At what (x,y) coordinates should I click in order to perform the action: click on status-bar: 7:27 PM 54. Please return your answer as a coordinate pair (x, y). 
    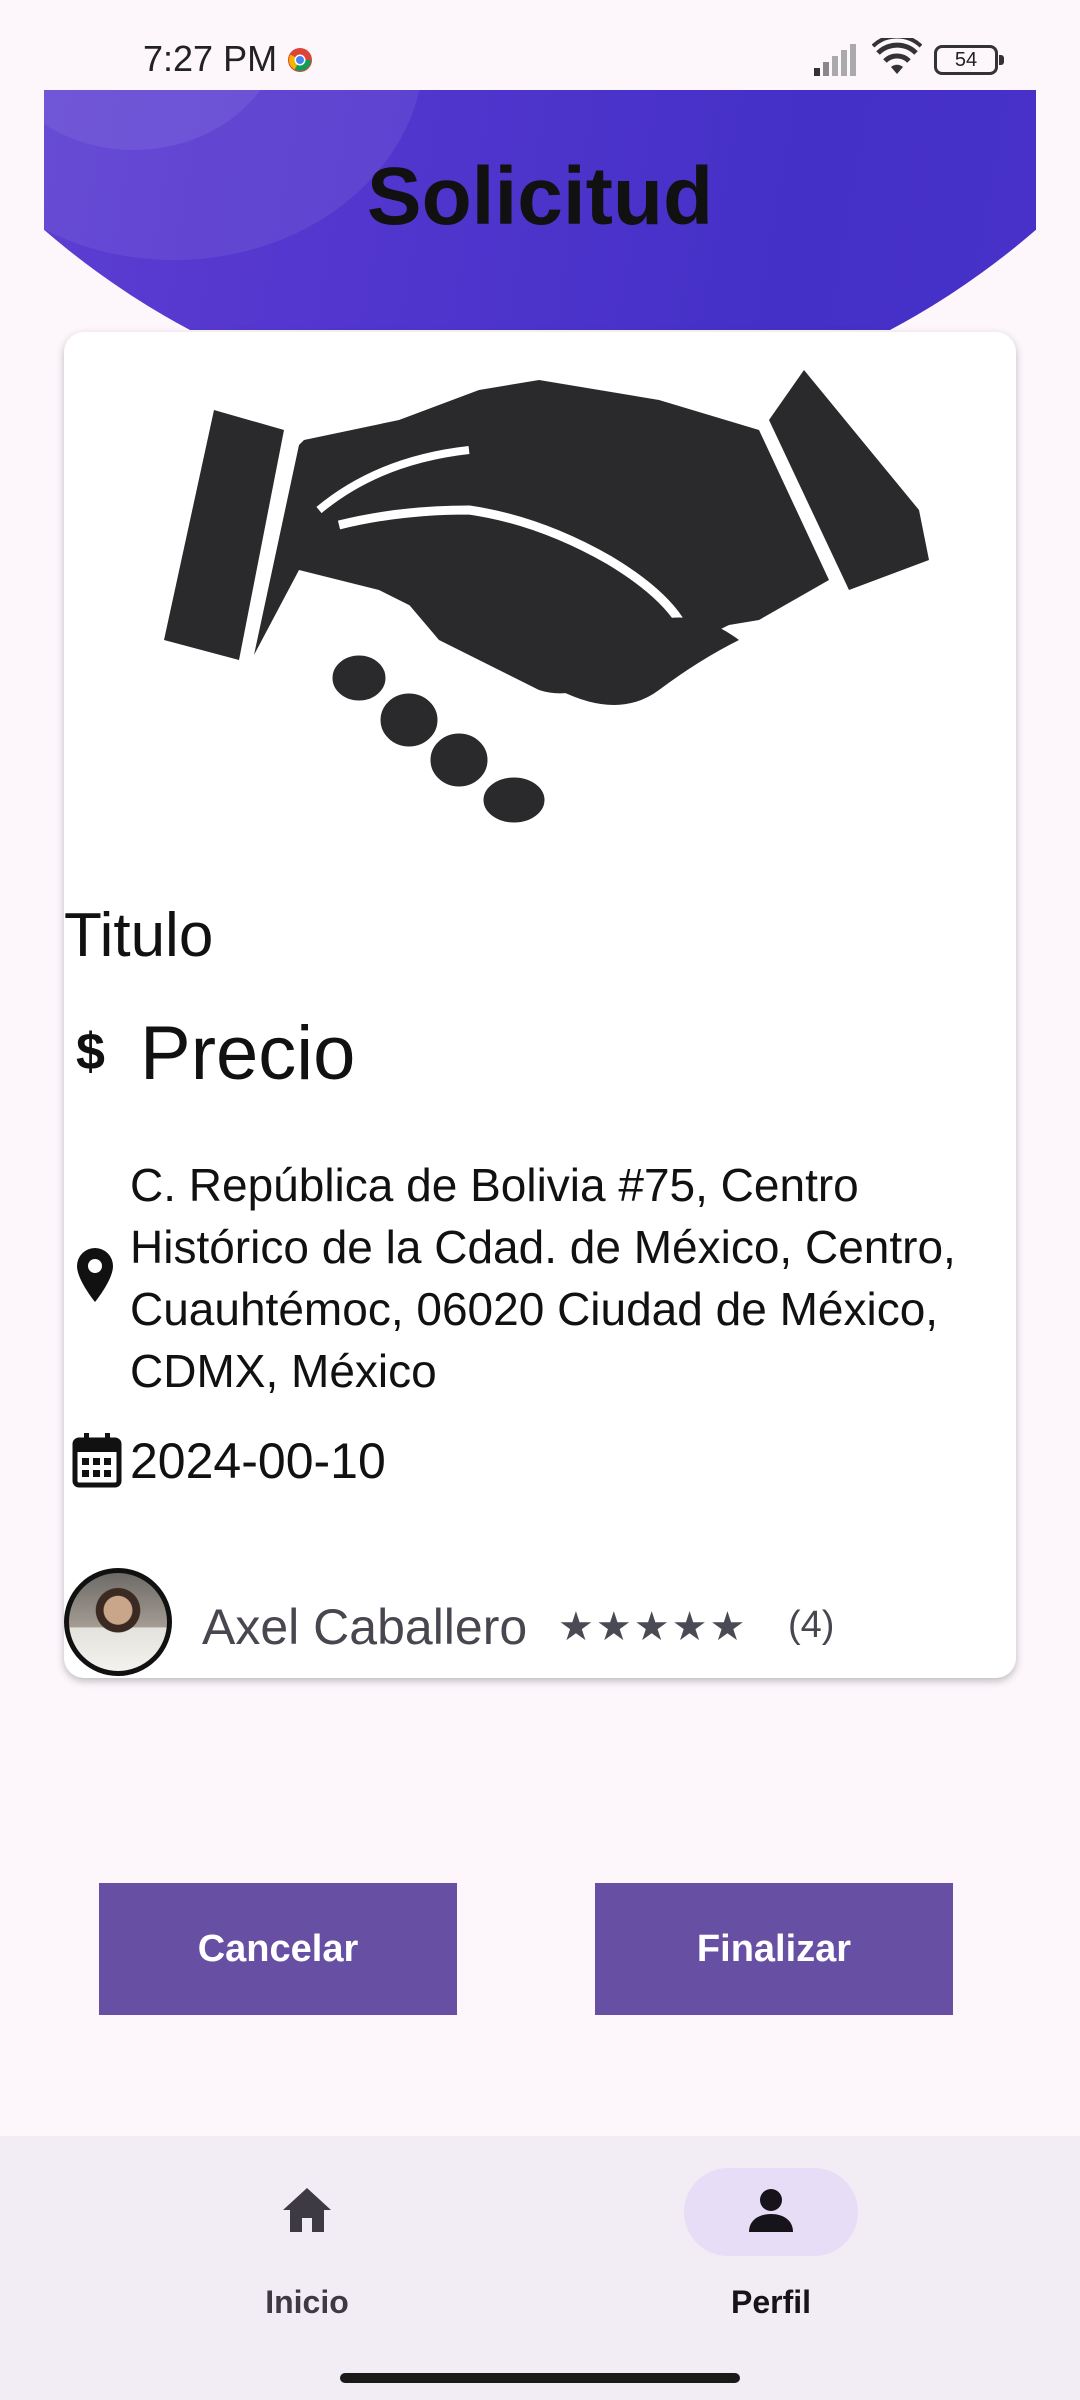
    Looking at the image, I should click on (540, 45).